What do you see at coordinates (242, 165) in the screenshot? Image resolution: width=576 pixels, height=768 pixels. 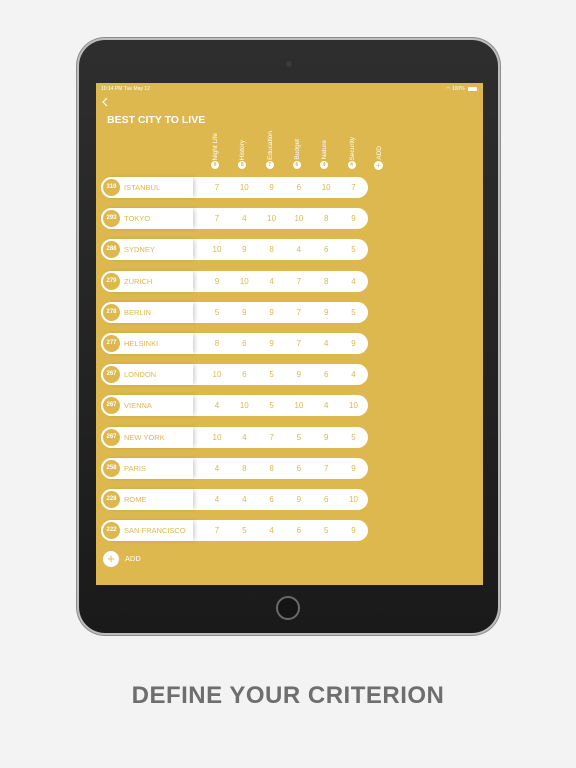 I see `criterion-weight-badge: 8` at bounding box center [242, 165].